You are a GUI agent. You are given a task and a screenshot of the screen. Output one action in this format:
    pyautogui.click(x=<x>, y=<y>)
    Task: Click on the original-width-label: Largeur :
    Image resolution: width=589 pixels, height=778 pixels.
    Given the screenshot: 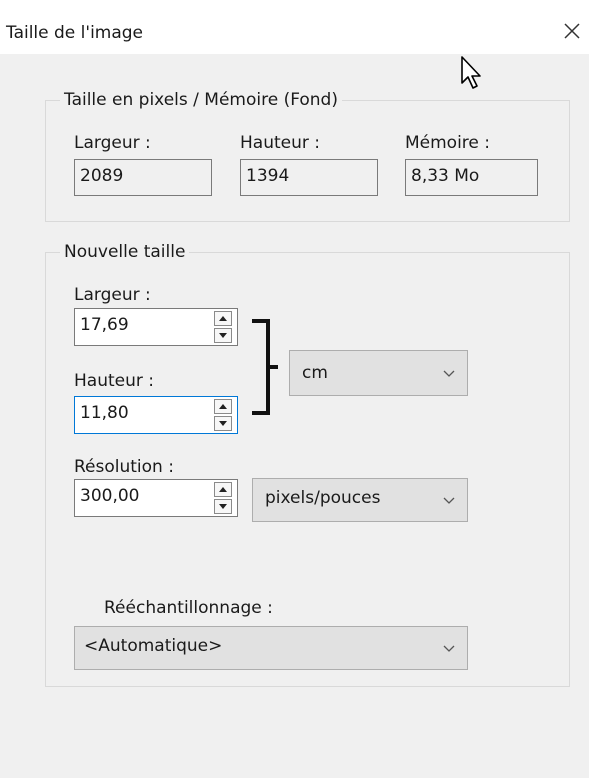 What is the action you would take?
    pyautogui.click(x=112, y=143)
    